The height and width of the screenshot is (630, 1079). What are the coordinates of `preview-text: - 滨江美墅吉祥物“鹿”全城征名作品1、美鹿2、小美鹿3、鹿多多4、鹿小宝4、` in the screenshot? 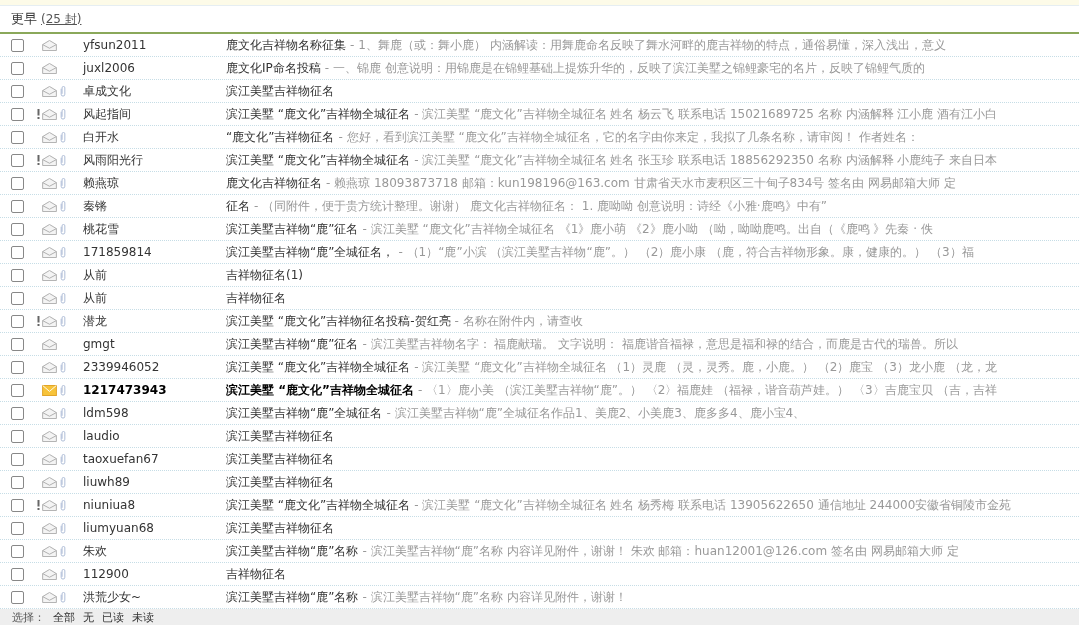 It's located at (596, 413).